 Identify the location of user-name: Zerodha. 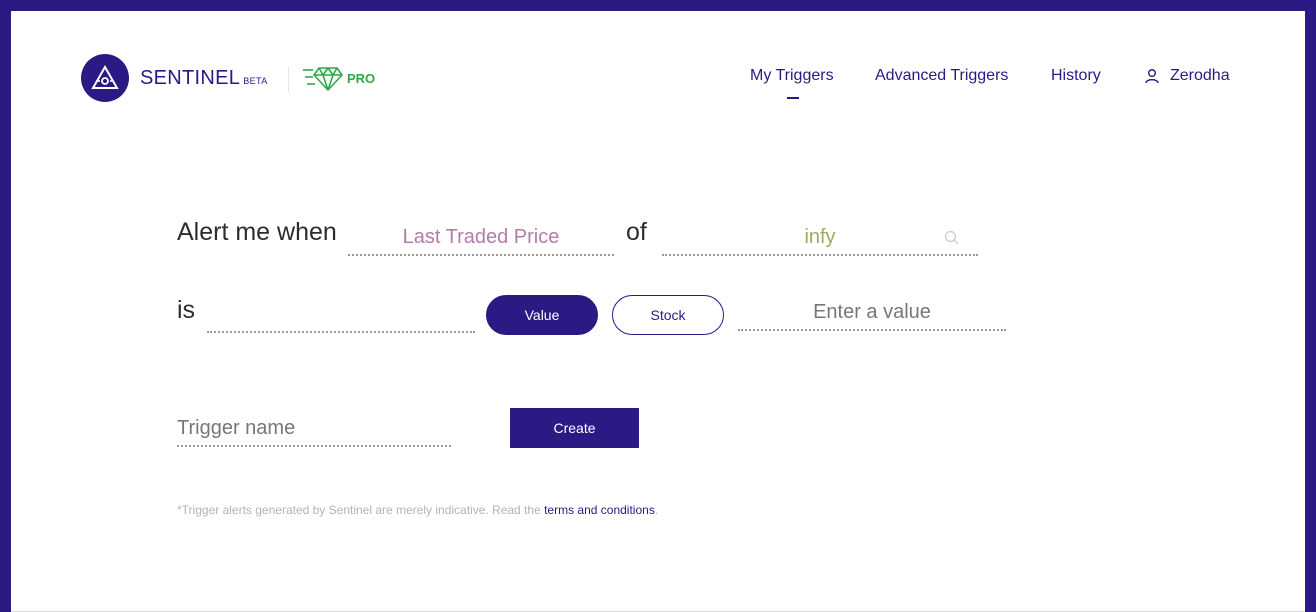
(1200, 75).